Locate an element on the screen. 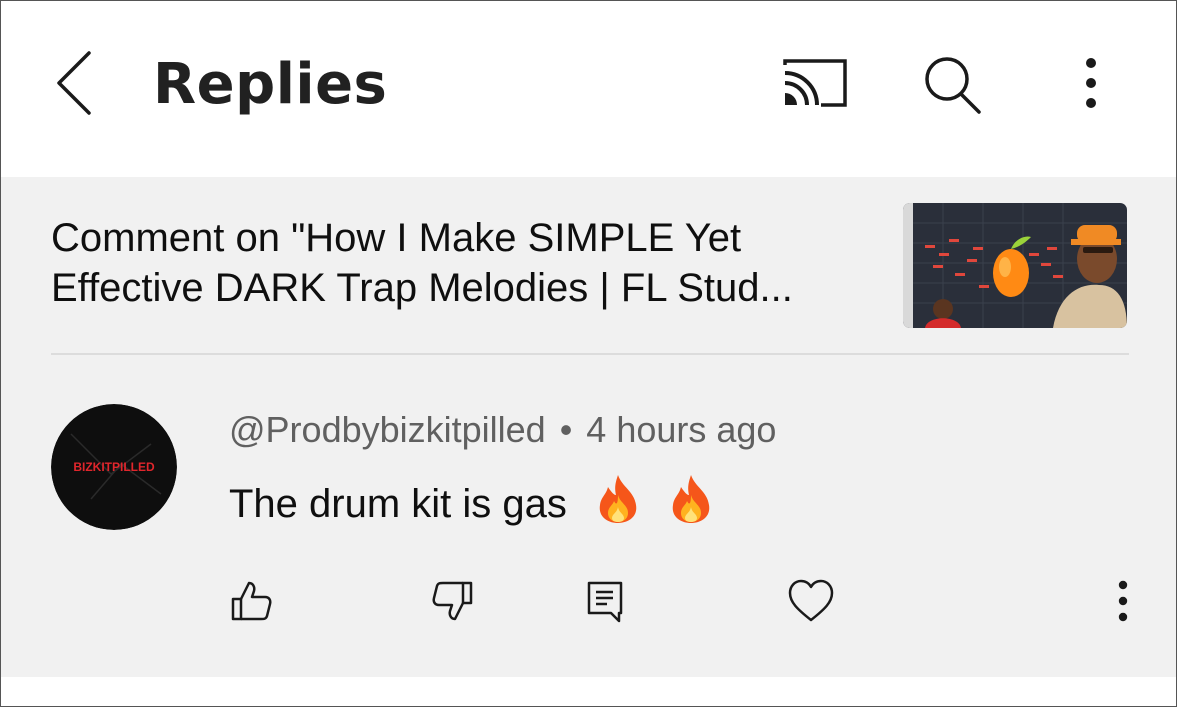 The image size is (1179, 709). comment-more-button is located at coordinates (1123, 601).